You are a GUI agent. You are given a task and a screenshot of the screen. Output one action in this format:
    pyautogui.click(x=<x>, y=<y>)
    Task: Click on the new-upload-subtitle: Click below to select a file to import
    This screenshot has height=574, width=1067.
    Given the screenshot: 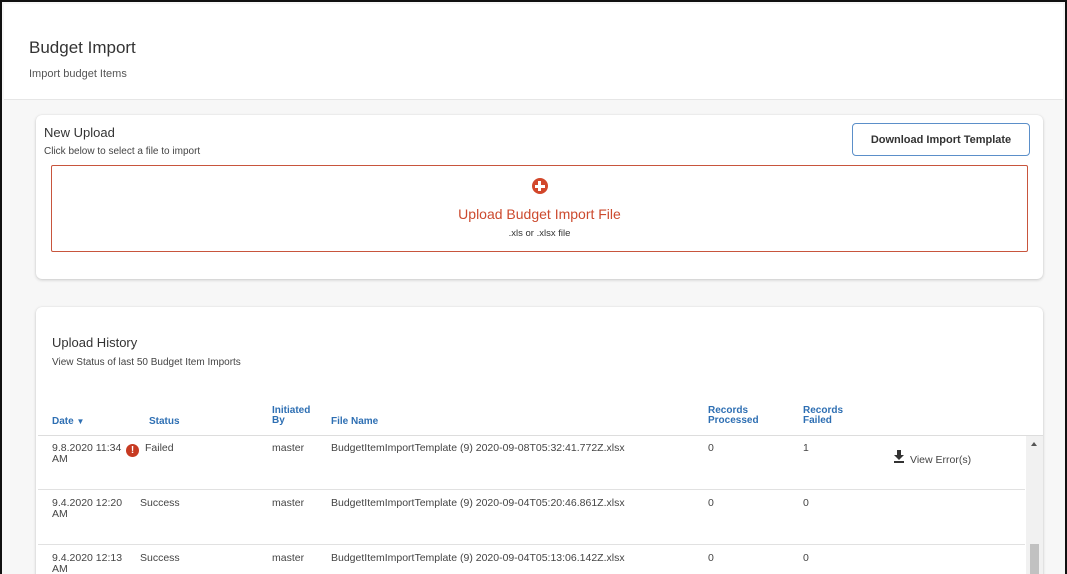 What is the action you would take?
    pyautogui.click(x=122, y=151)
    